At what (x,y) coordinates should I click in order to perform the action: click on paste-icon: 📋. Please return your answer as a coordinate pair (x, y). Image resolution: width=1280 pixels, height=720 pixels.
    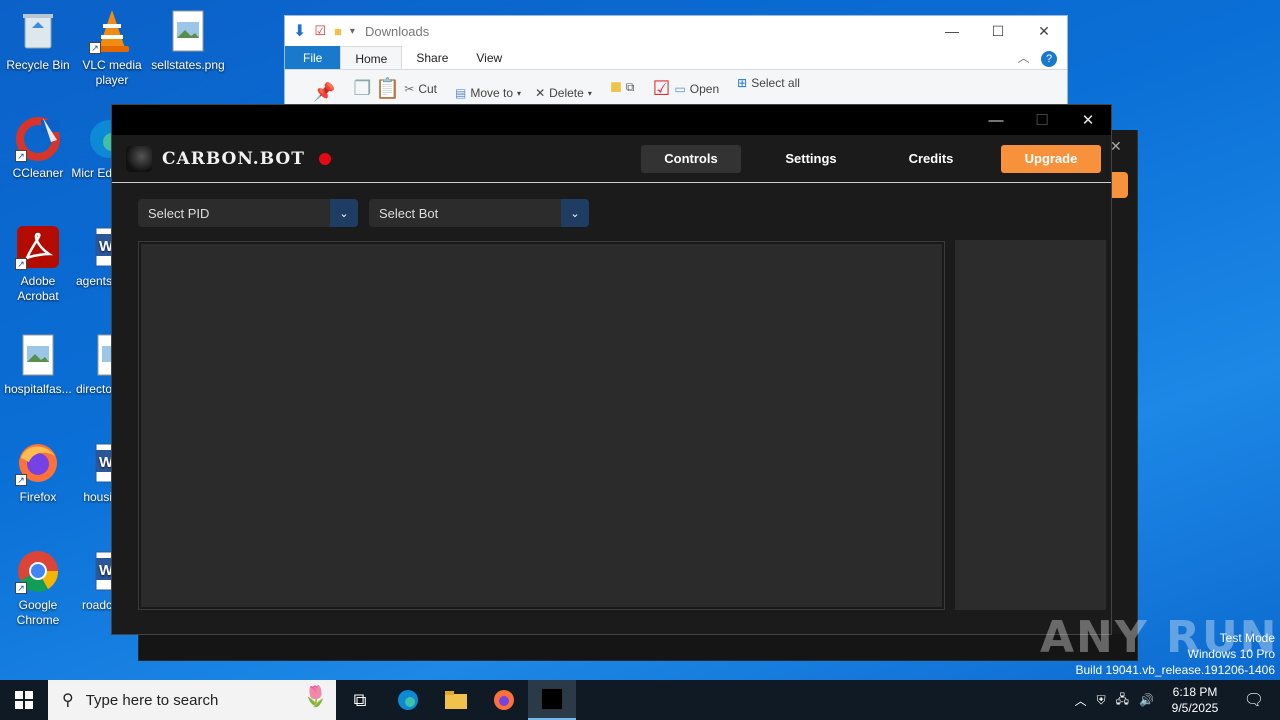
    Looking at the image, I should click on (387, 88).